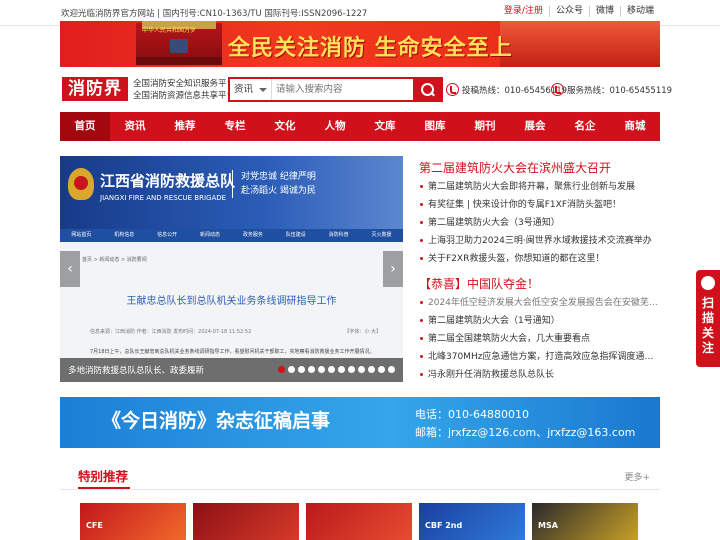 This screenshot has height=540, width=720. I want to click on slide-font-size: 【字体：小 大】, so click(362, 332).